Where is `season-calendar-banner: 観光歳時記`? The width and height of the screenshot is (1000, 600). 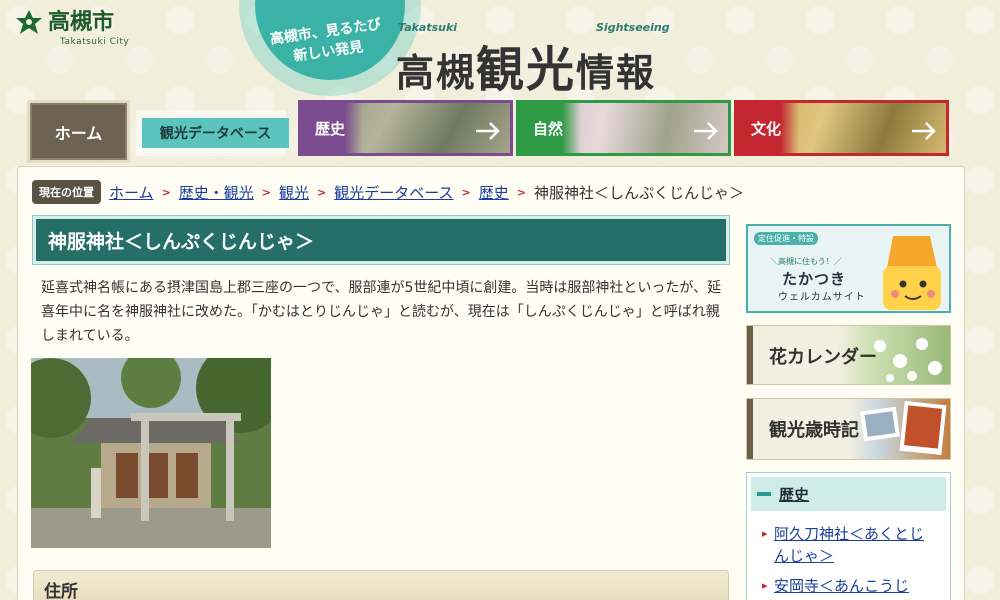
season-calendar-banner: 観光歳時記 is located at coordinates (848, 429).